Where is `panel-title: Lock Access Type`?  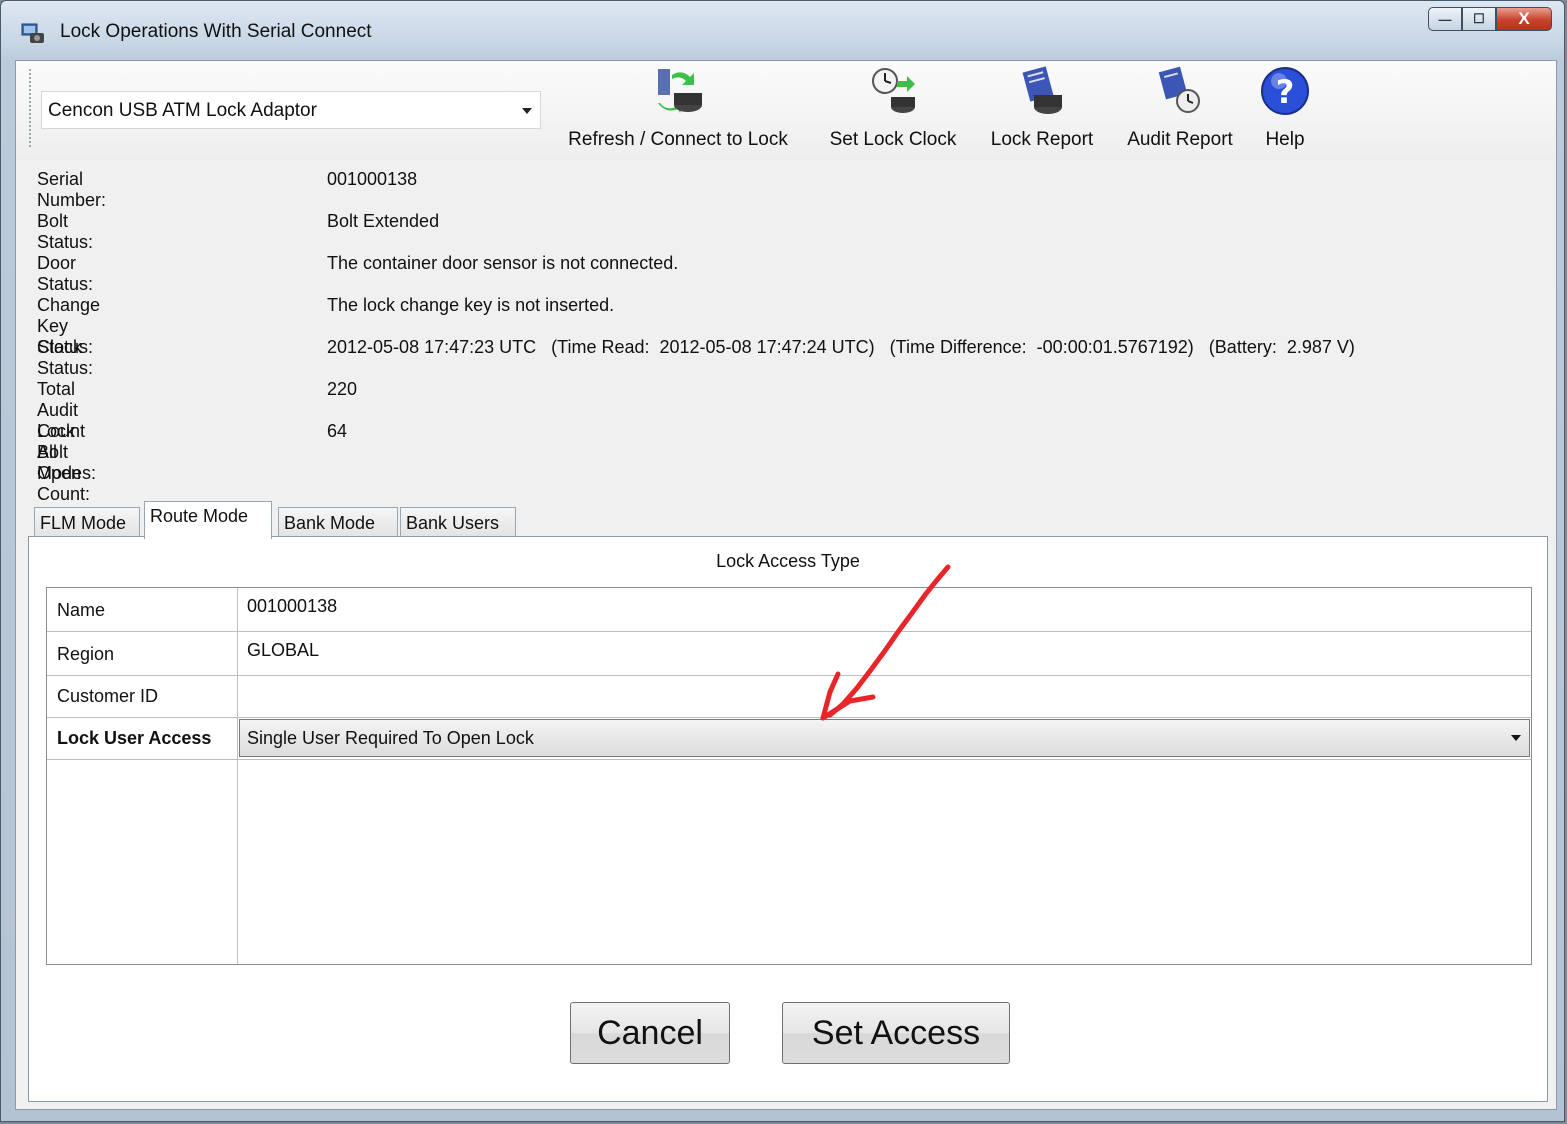 panel-title: Lock Access Type is located at coordinates (788, 561).